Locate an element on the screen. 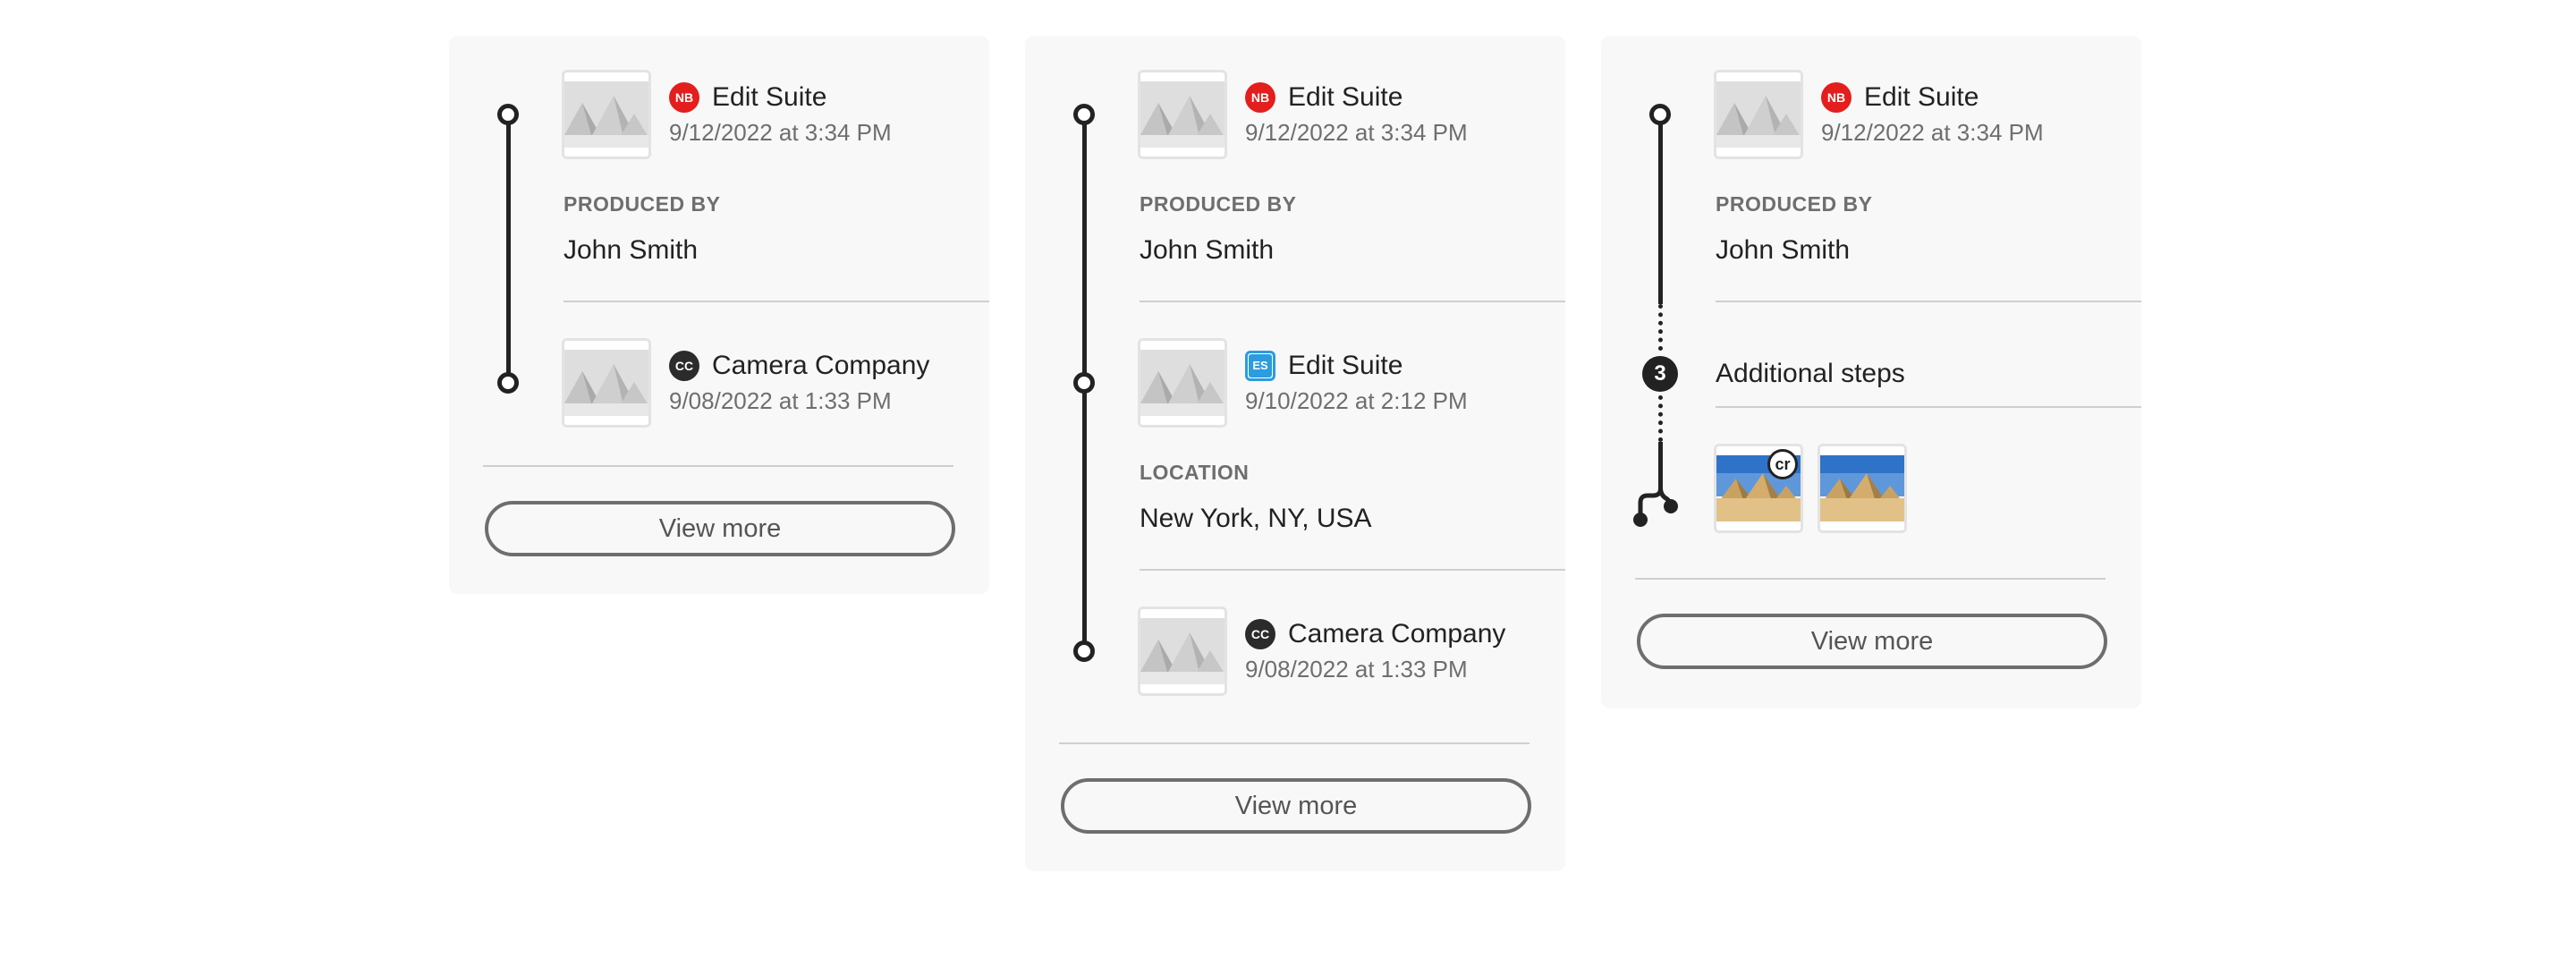 This screenshot has height=975, width=2576. es-logo-text: ES is located at coordinates (1260, 365).